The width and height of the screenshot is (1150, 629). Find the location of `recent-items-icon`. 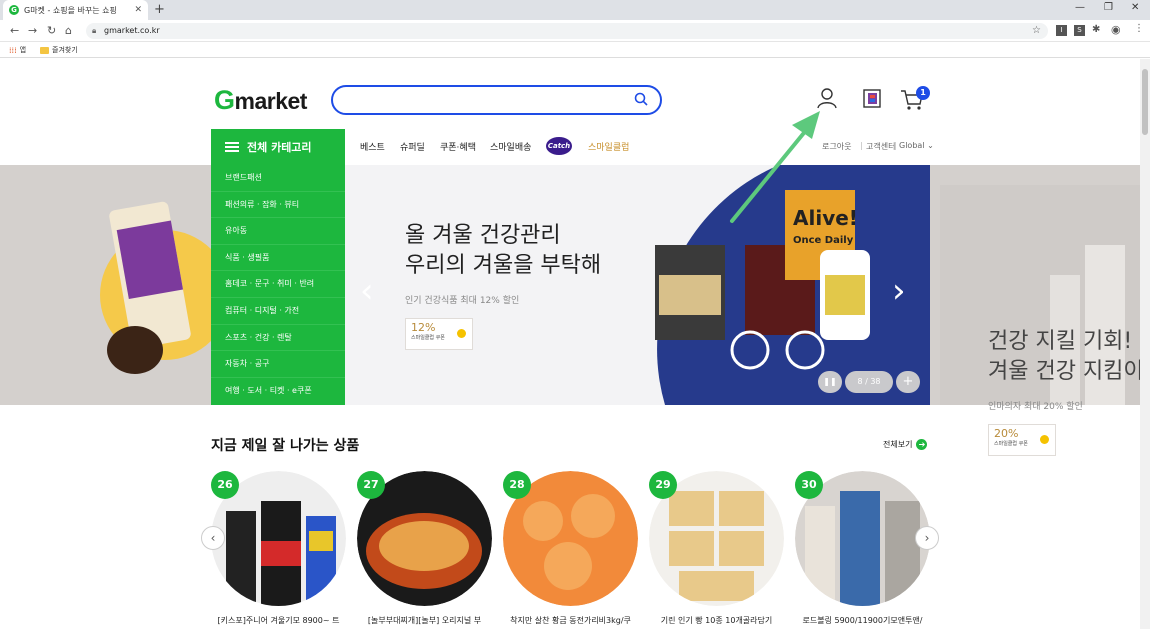

recent-items-icon is located at coordinates (873, 98).